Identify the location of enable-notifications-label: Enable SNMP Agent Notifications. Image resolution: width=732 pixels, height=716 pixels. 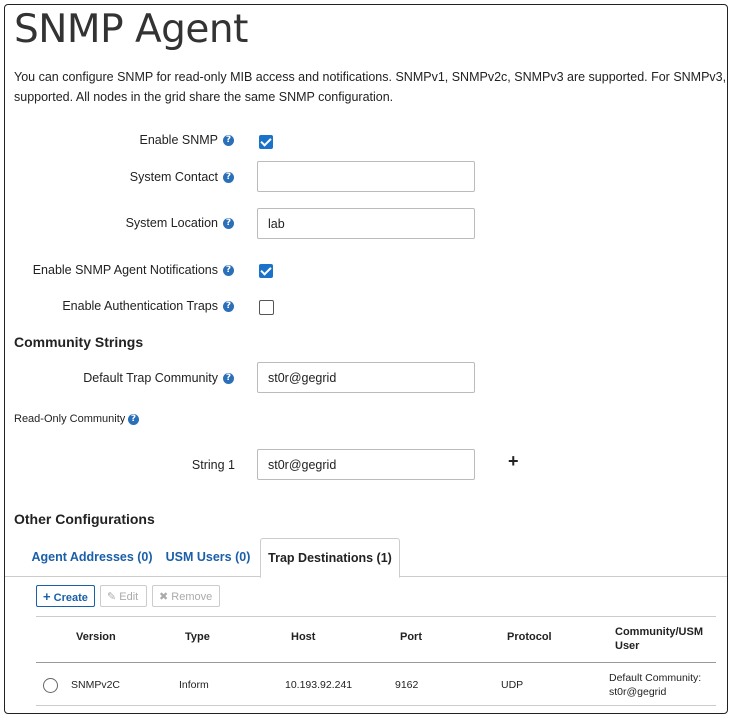
(125, 270).